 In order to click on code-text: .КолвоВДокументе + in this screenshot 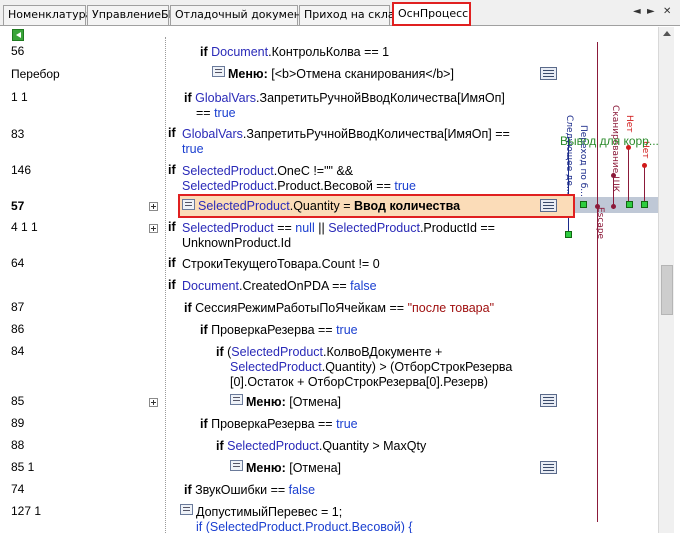, I will do `click(383, 352)`.